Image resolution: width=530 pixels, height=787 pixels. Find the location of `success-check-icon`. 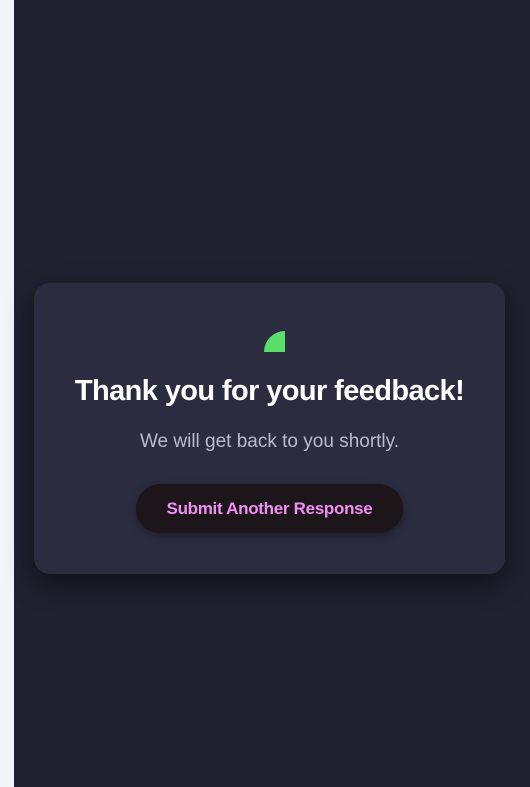

success-check-icon is located at coordinates (274, 341).